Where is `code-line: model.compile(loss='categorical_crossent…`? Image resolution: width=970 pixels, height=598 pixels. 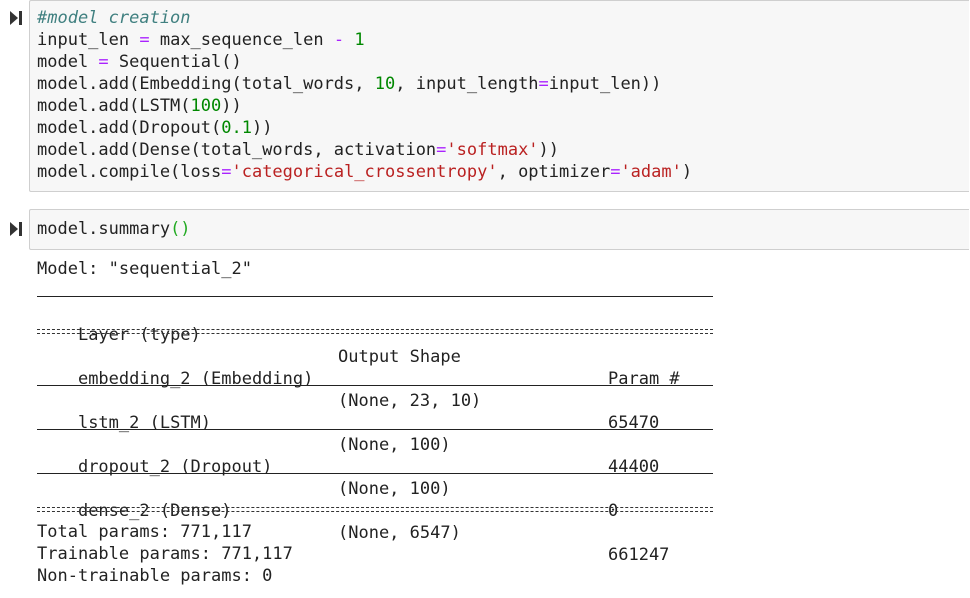
code-line: model.compile(loss='categorical_crossent… is located at coordinates (364, 172).